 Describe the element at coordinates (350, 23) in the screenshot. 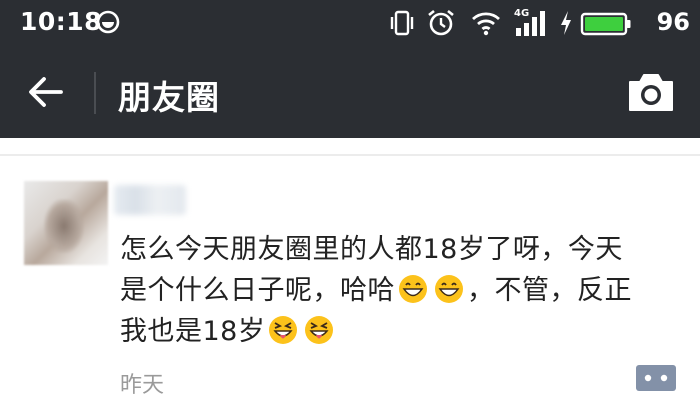

I see `status-bar: 10:18 4G 96` at that location.